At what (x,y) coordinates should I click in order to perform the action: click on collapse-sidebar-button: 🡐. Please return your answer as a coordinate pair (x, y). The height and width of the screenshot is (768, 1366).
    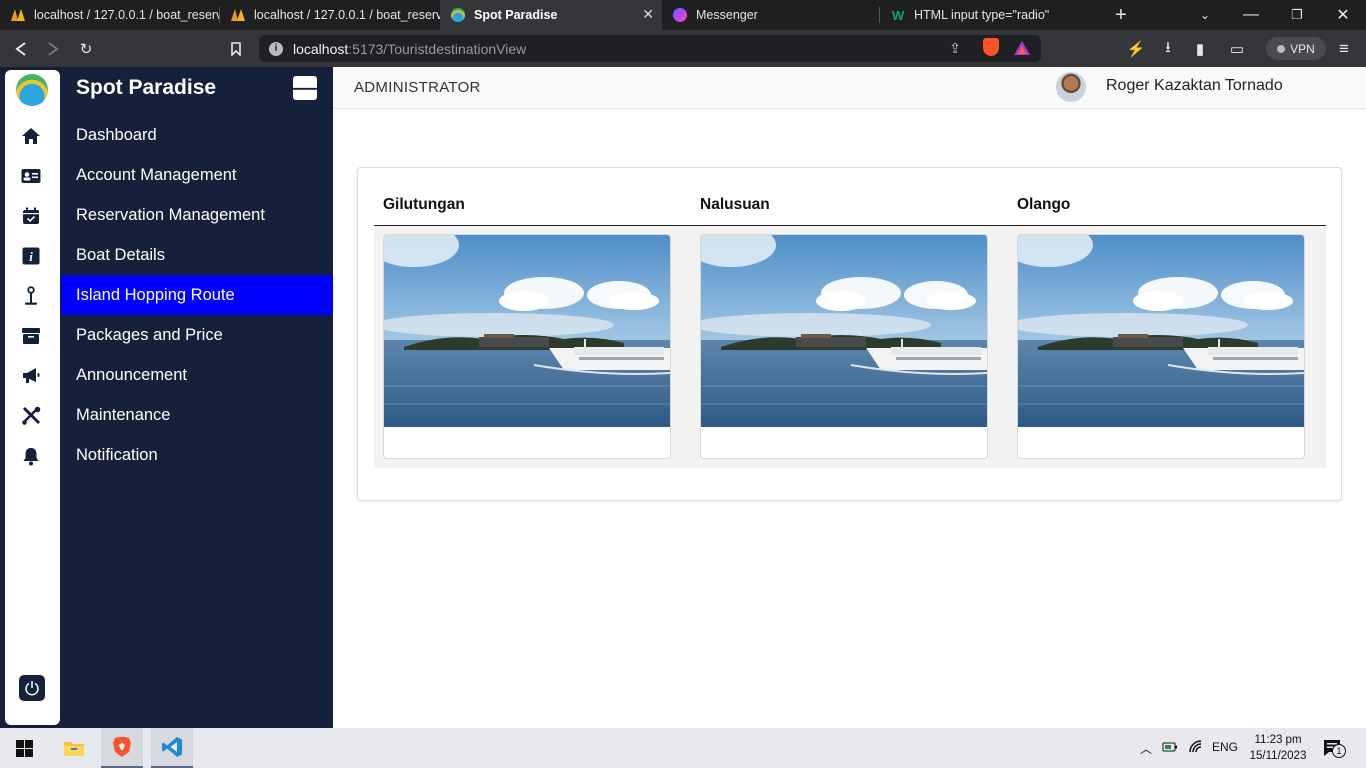
    Looking at the image, I should click on (305, 88).